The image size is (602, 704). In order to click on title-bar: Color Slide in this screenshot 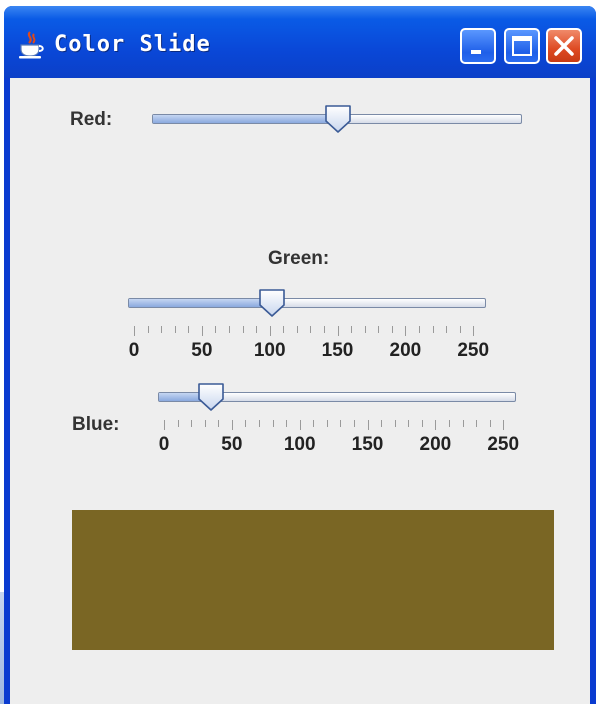, I will do `click(300, 42)`.